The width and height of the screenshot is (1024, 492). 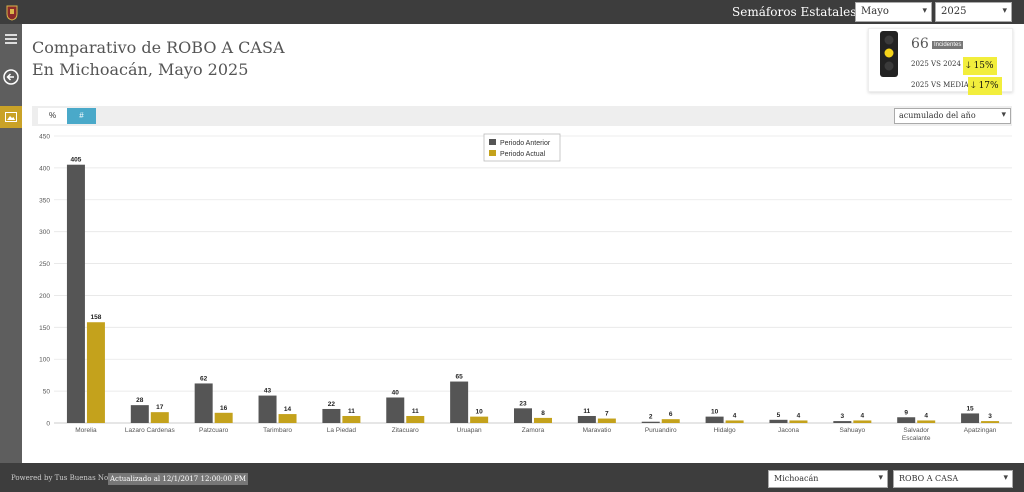 I want to click on vs-media-label: 2025 VS MEDIA, so click(x=940, y=85).